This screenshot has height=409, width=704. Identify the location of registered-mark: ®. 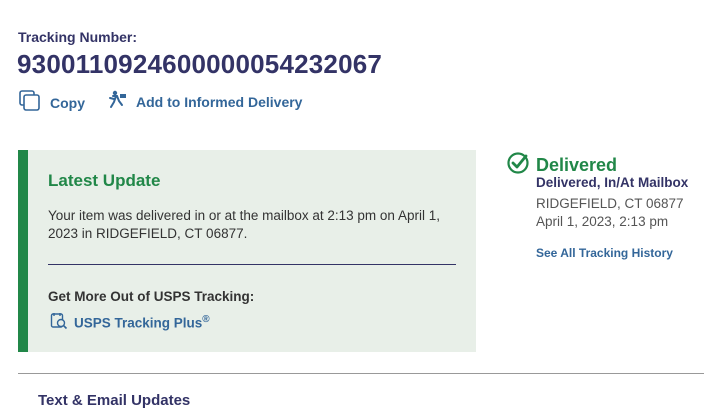
(206, 320).